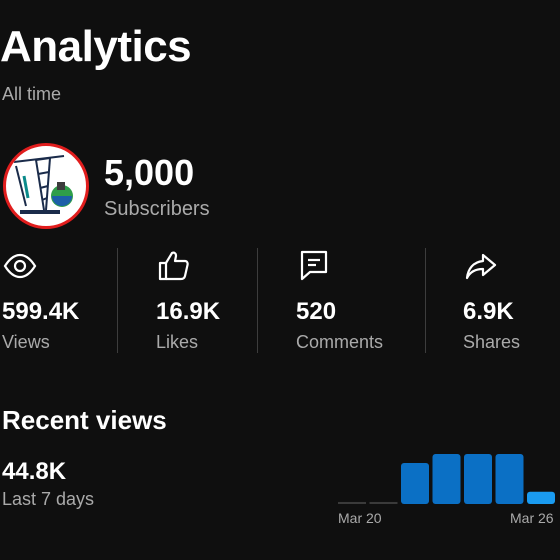 The image size is (560, 560). I want to click on recent-views-title: Recent views, so click(84, 420).